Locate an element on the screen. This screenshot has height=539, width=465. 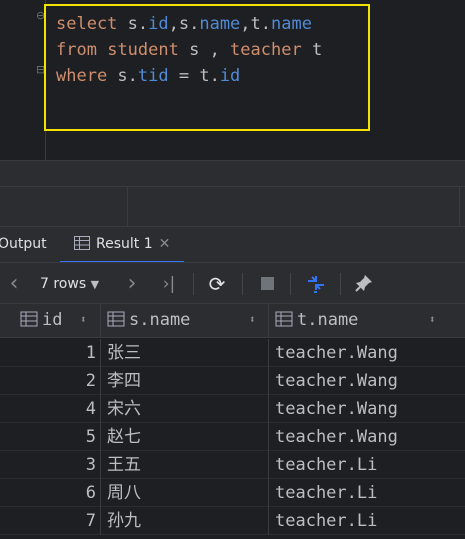
table-row: 1 张三 teacher.Wang is located at coordinates (232, 353).